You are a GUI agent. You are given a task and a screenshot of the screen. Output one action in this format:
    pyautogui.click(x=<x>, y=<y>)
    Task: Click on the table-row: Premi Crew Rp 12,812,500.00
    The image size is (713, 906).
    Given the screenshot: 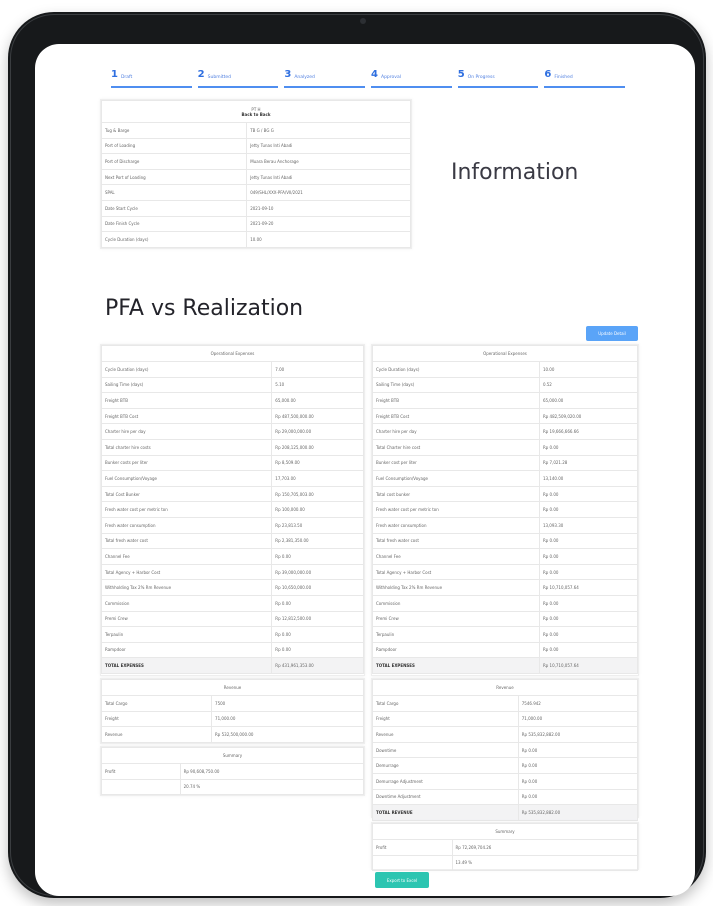 What is the action you would take?
    pyautogui.click(x=232, y=619)
    